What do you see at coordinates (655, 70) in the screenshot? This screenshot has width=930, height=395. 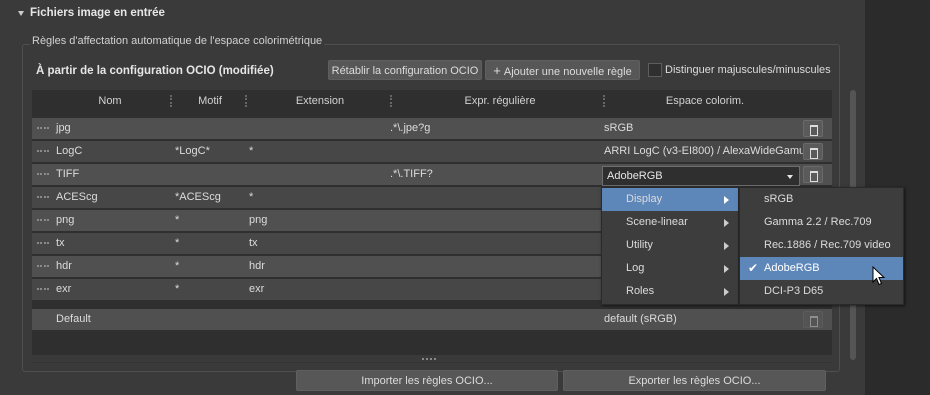 I see `case-sensitive-checkbox` at bounding box center [655, 70].